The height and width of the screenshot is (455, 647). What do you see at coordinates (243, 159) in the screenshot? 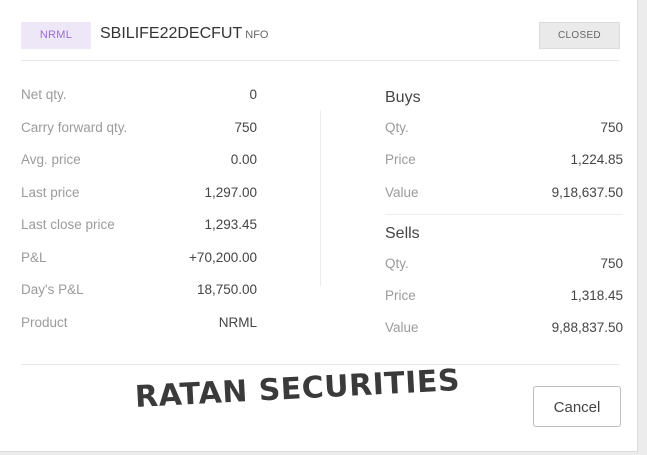
I see `avg-price-value: 0.00` at bounding box center [243, 159].